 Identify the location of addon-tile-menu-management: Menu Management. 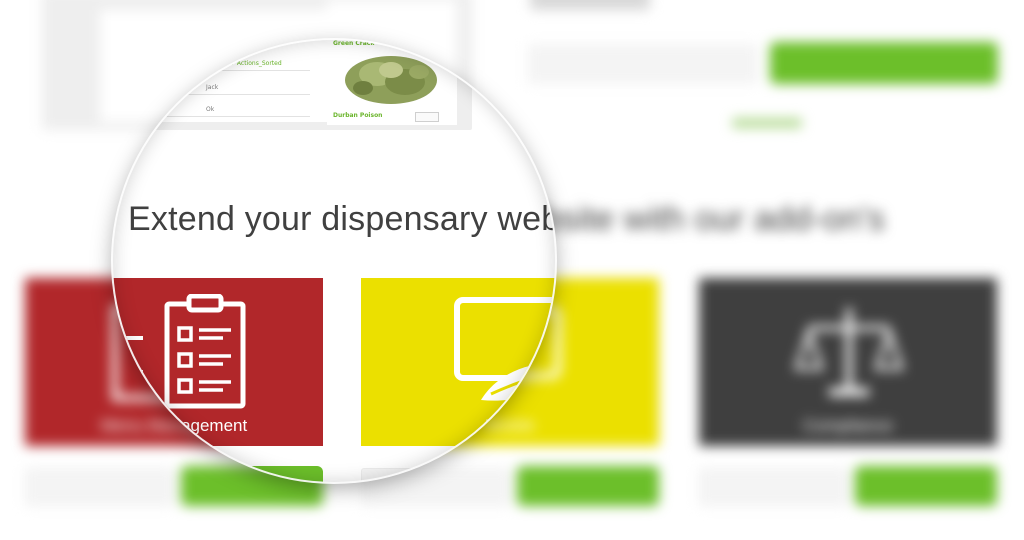
(218, 362).